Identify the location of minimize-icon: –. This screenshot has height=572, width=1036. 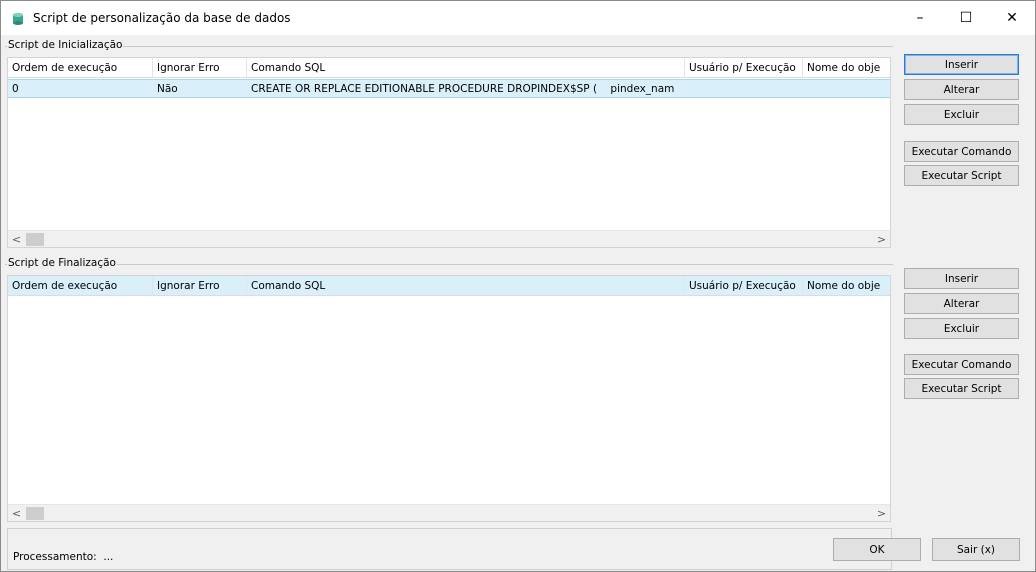
(920, 18).